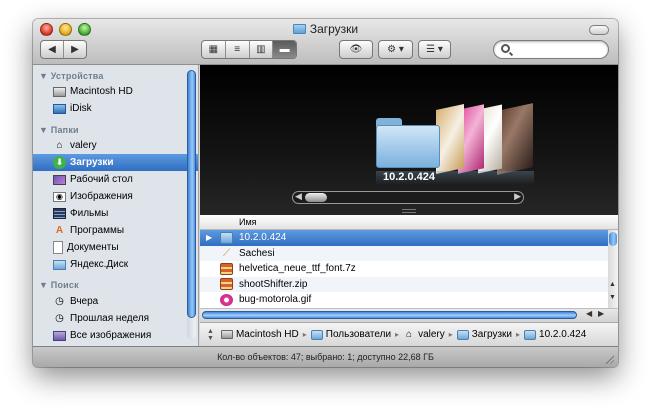 This screenshot has height=411, width=650. I want to click on sidebar-scrollbar, so click(191, 204).